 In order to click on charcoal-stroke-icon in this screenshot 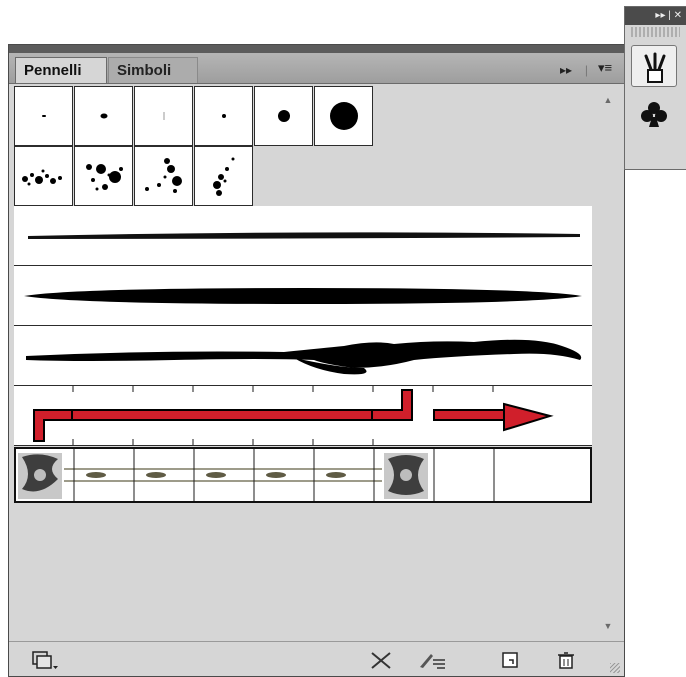, I will do `click(304, 235)`.